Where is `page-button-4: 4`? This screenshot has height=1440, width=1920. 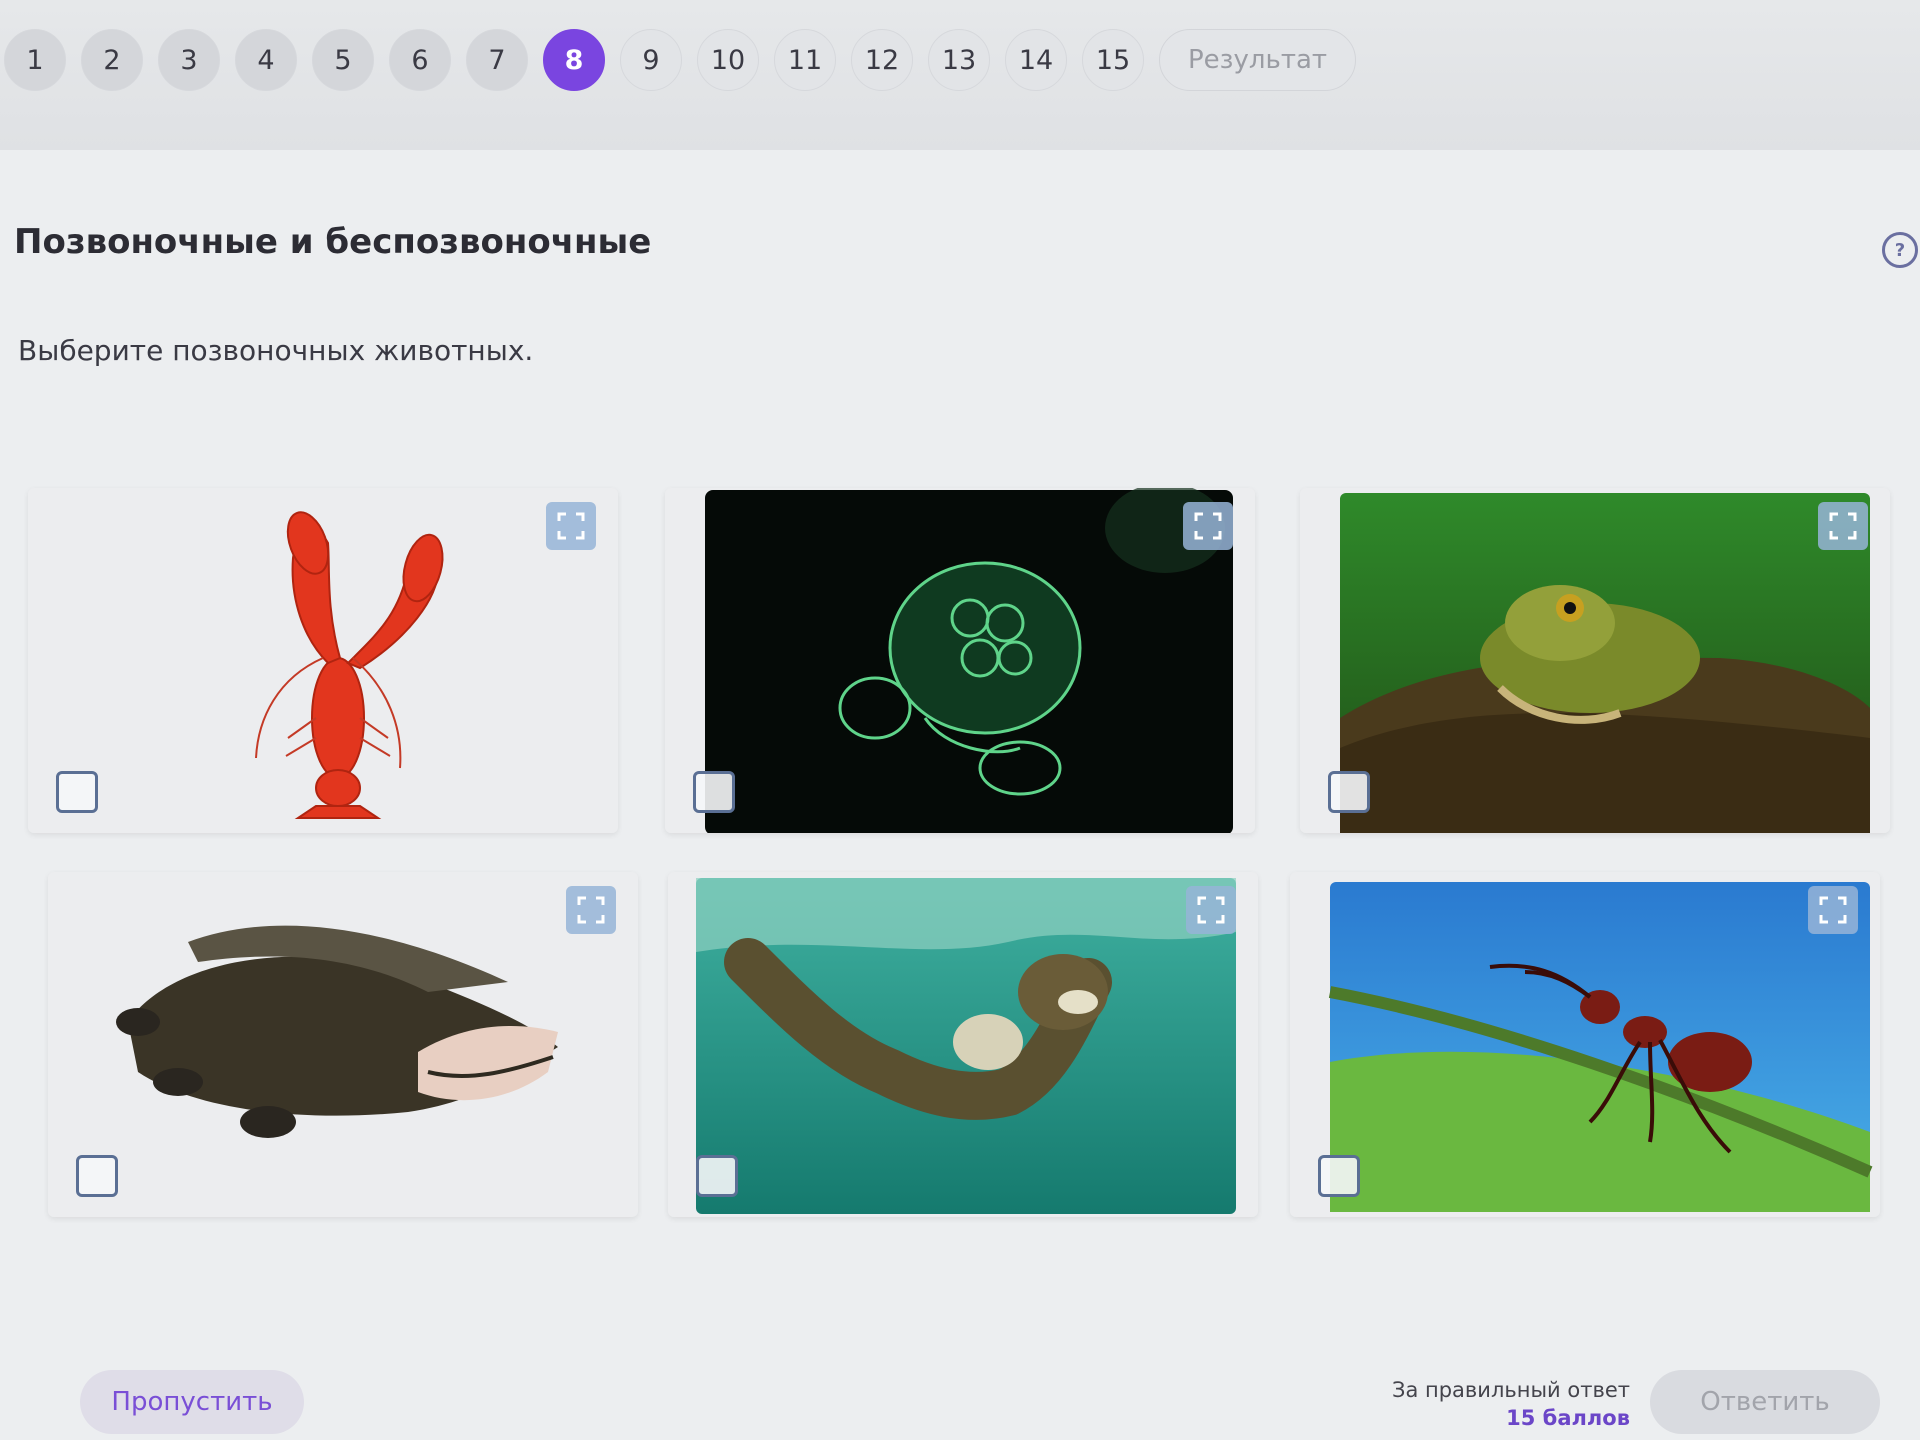 page-button-4: 4 is located at coordinates (266, 60).